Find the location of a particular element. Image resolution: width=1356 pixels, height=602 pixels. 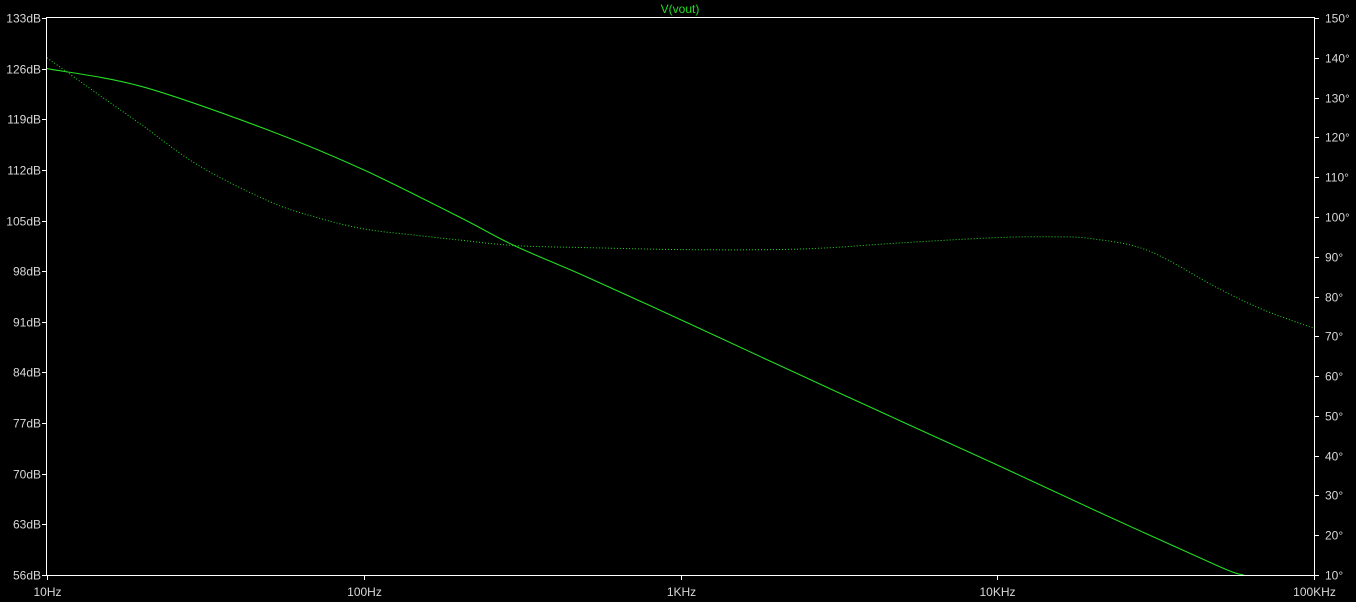

right-tick-label: 70° is located at coordinates (1334, 337).